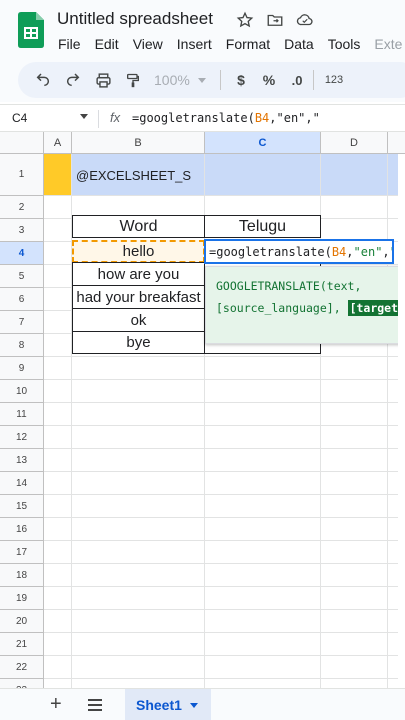  I want to click on sheet-tab-sheet1: Sheet1, so click(168, 704).